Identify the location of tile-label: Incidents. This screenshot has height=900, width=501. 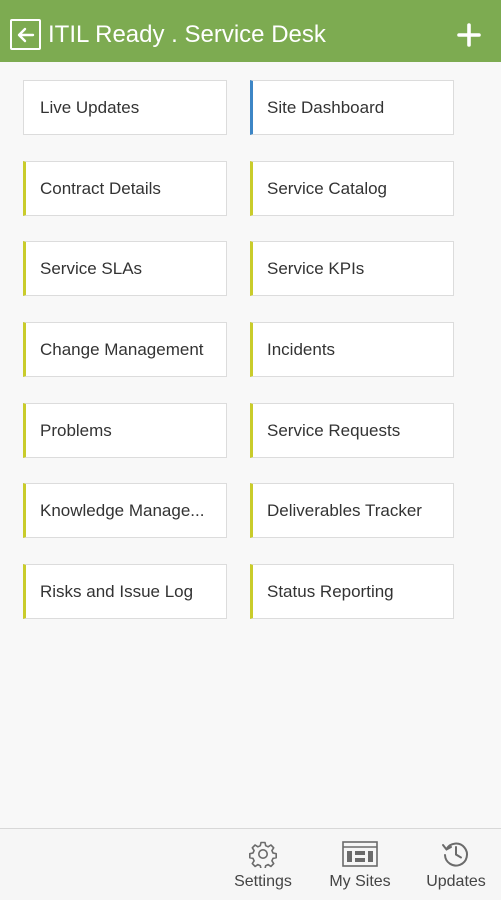
(301, 349).